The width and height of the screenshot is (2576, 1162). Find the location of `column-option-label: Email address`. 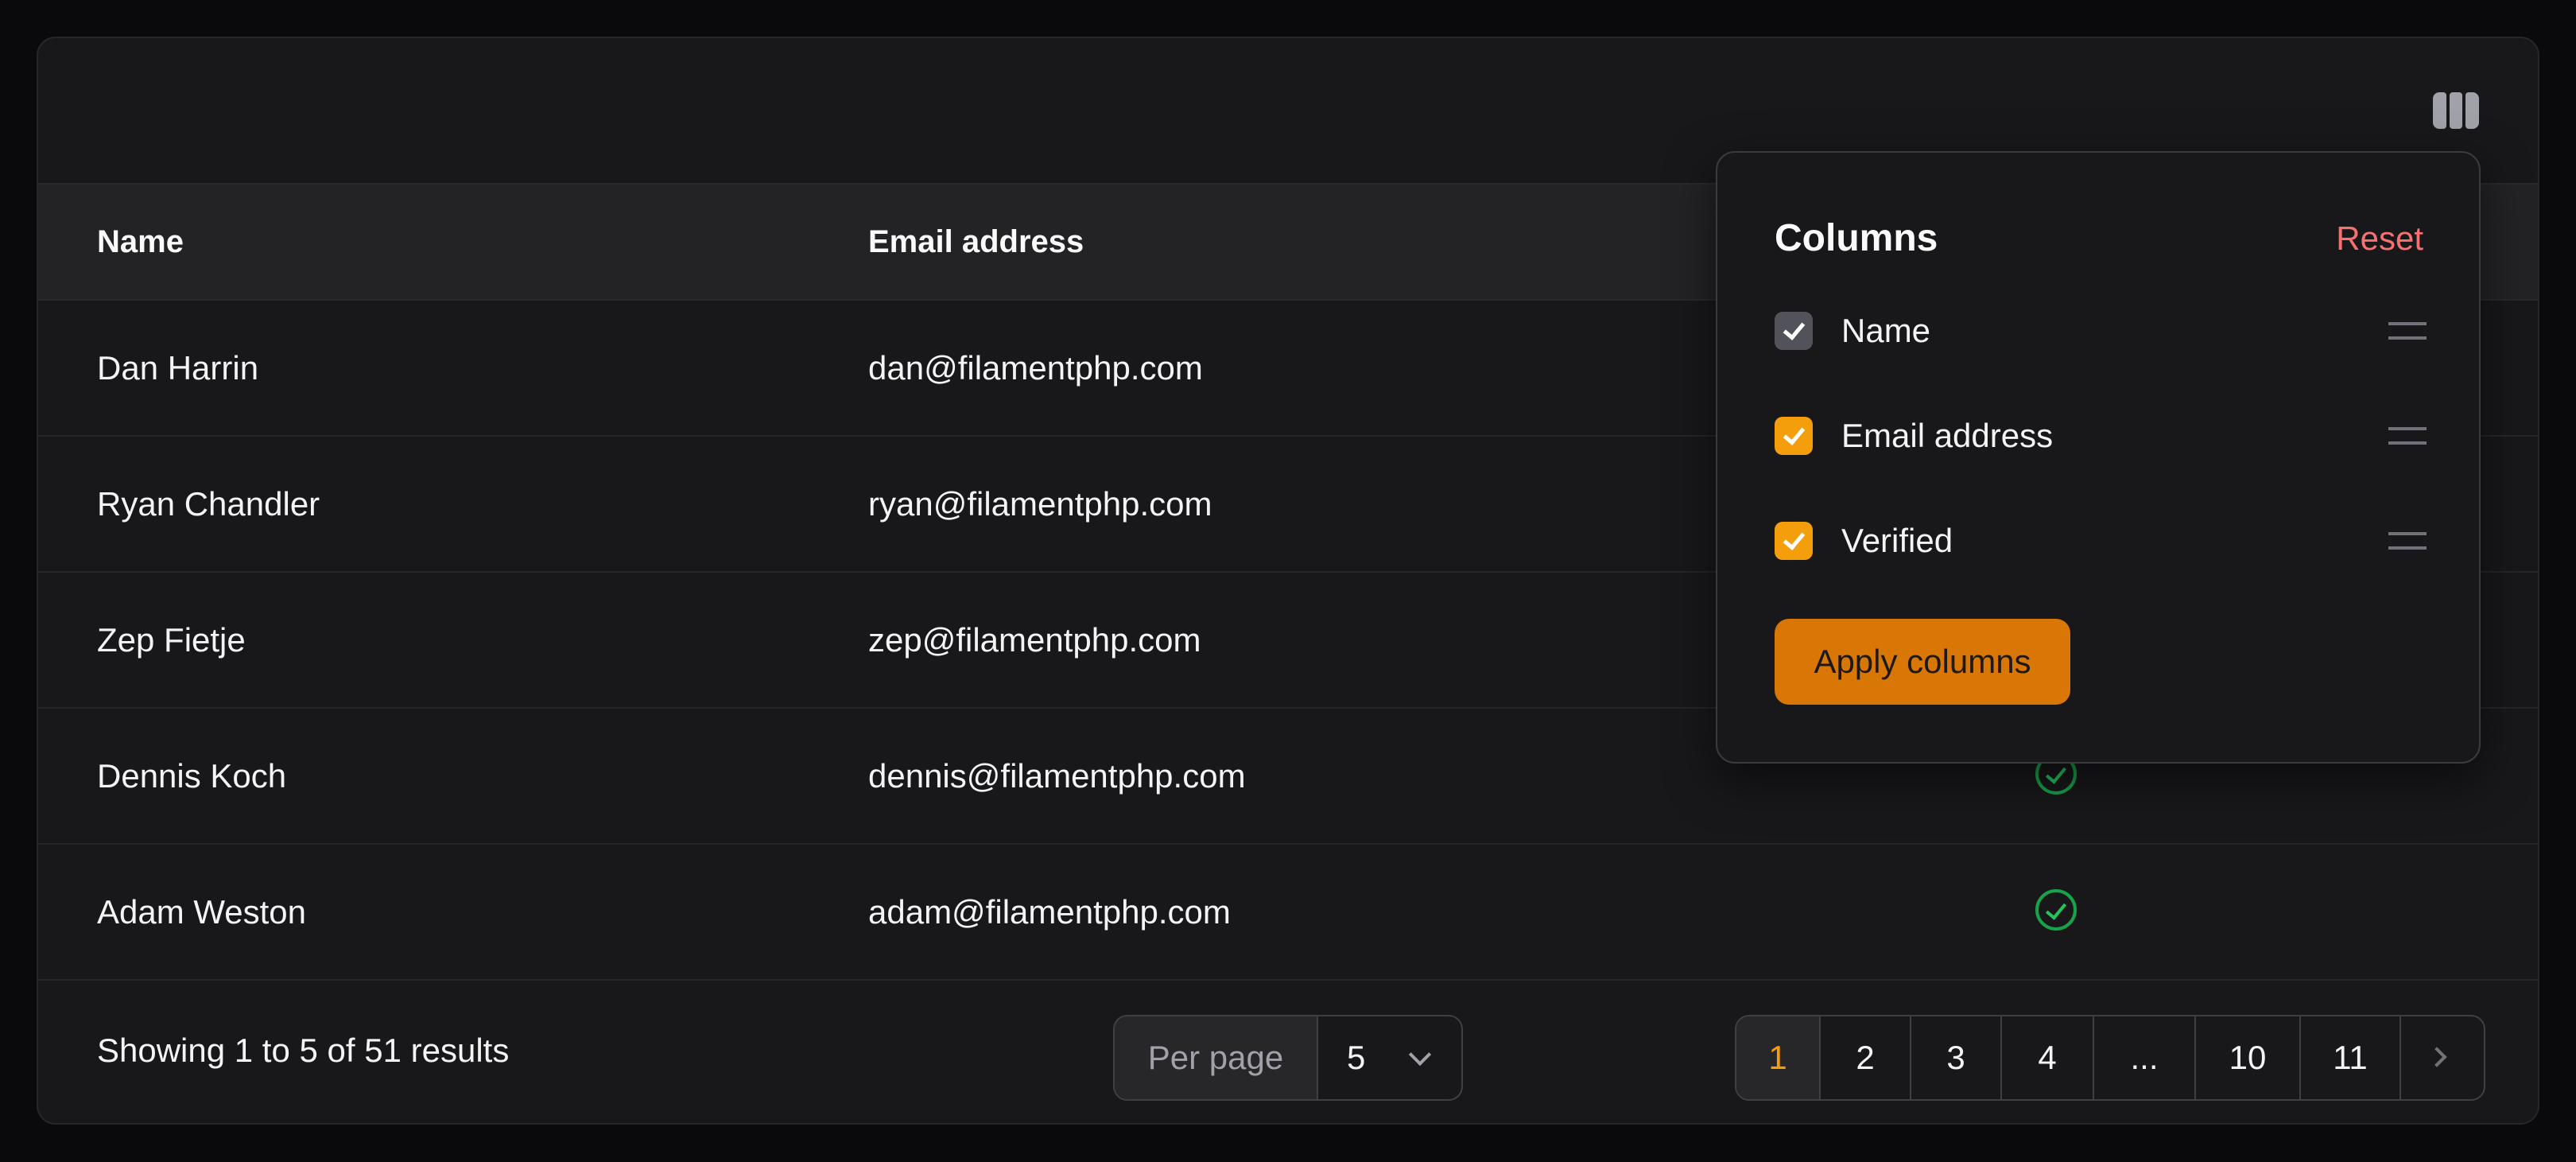

column-option-label: Email address is located at coordinates (1947, 435).